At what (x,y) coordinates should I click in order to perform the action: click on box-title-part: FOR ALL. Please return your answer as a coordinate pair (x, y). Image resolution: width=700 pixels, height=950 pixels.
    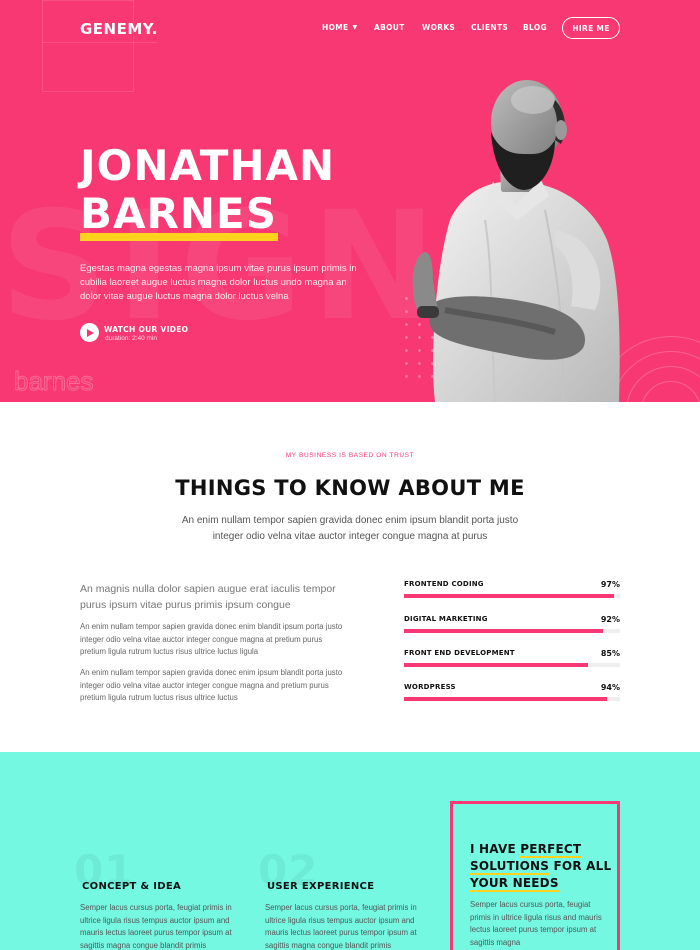
    Looking at the image, I should click on (580, 866).